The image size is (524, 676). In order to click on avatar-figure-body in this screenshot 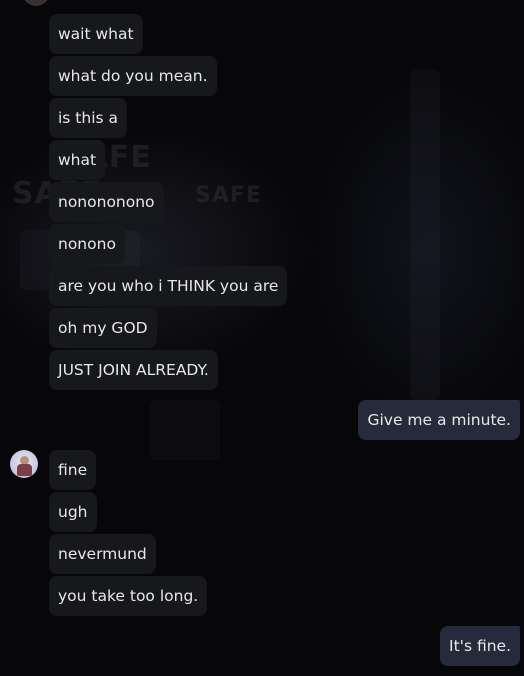, I will do `click(24, 470)`.